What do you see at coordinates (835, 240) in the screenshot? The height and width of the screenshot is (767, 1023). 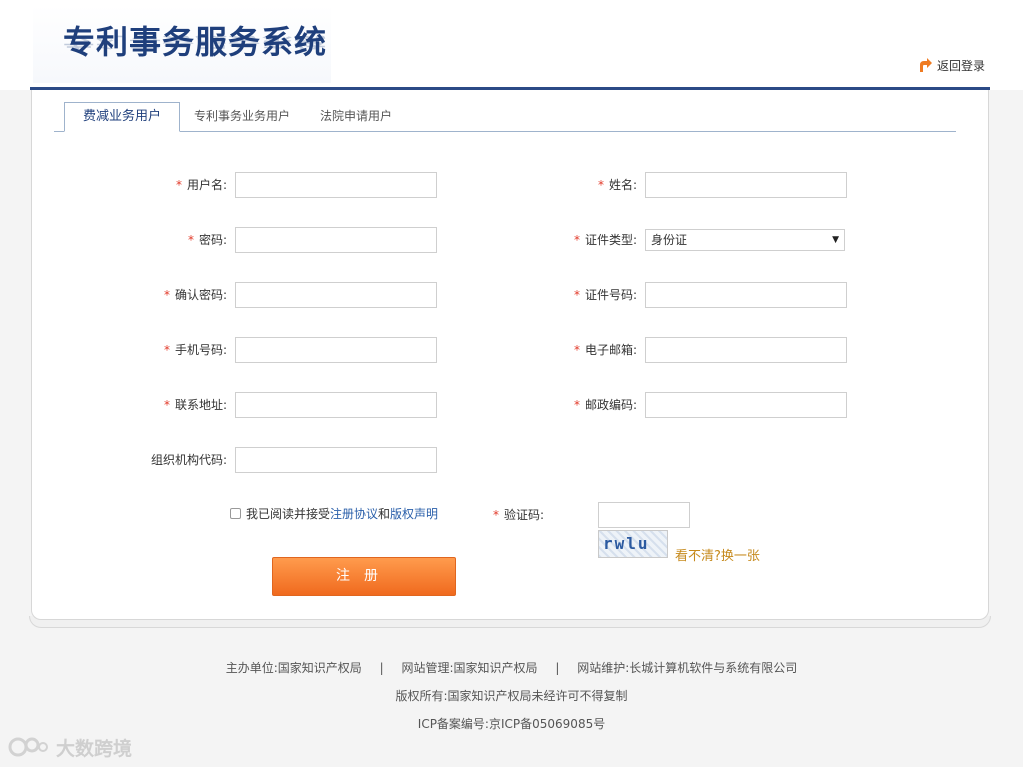 I see `chevron-down-icon: ▼` at bounding box center [835, 240].